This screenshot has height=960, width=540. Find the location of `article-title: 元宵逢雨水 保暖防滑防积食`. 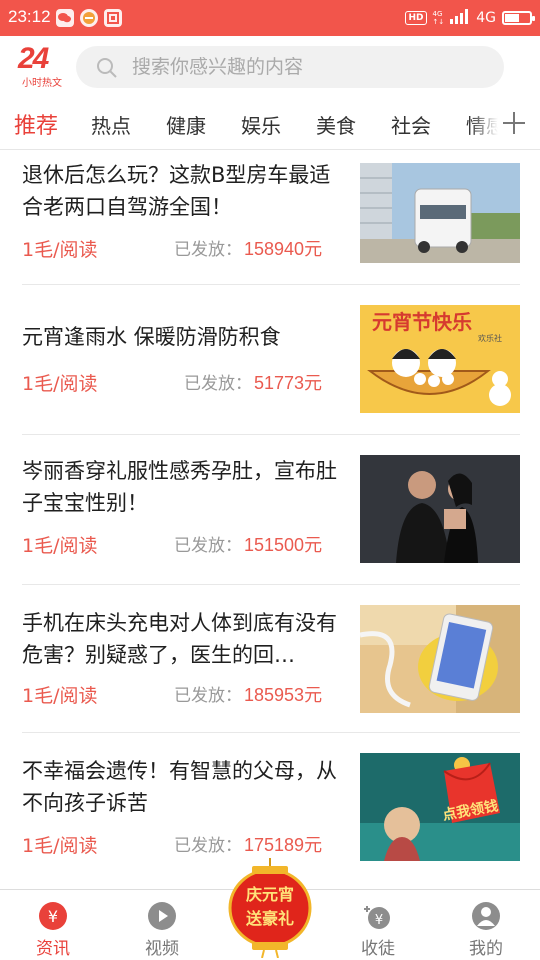

article-title: 元宵逢雨水 保暖防滑防积食 is located at coordinates (151, 337).